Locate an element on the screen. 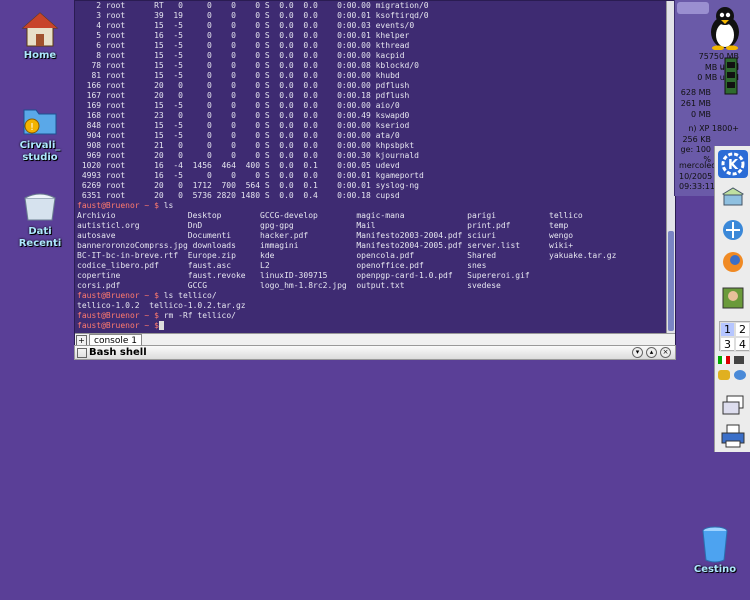 The image size is (750, 600). sysmon-line: 256 KB is located at coordinates (696, 139).